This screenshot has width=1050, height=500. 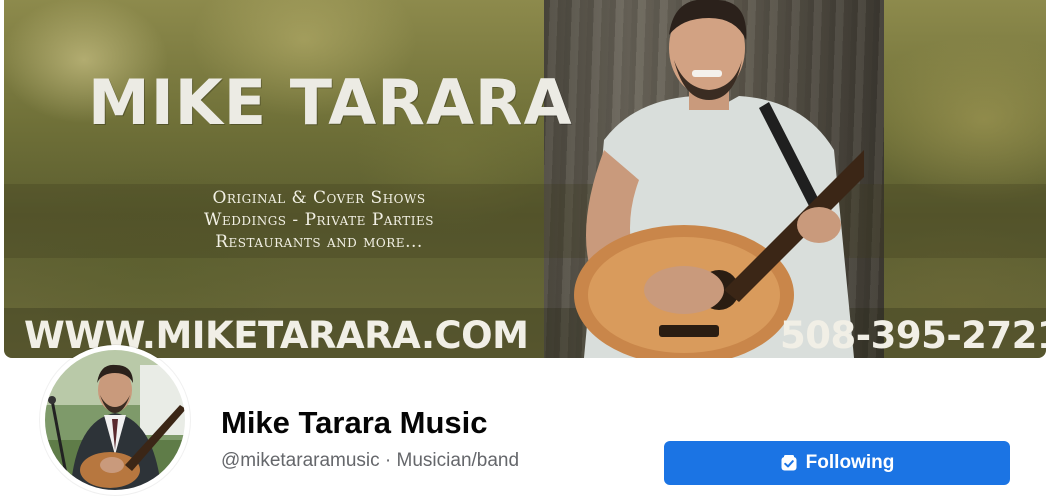 I want to click on following-check-icon, so click(x=789, y=463).